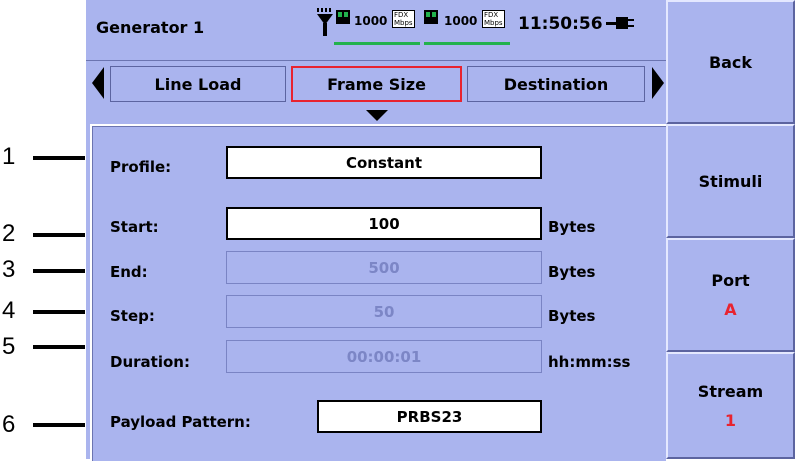 This screenshot has height=461, width=795. I want to click on callout-6: 6, so click(9, 424).